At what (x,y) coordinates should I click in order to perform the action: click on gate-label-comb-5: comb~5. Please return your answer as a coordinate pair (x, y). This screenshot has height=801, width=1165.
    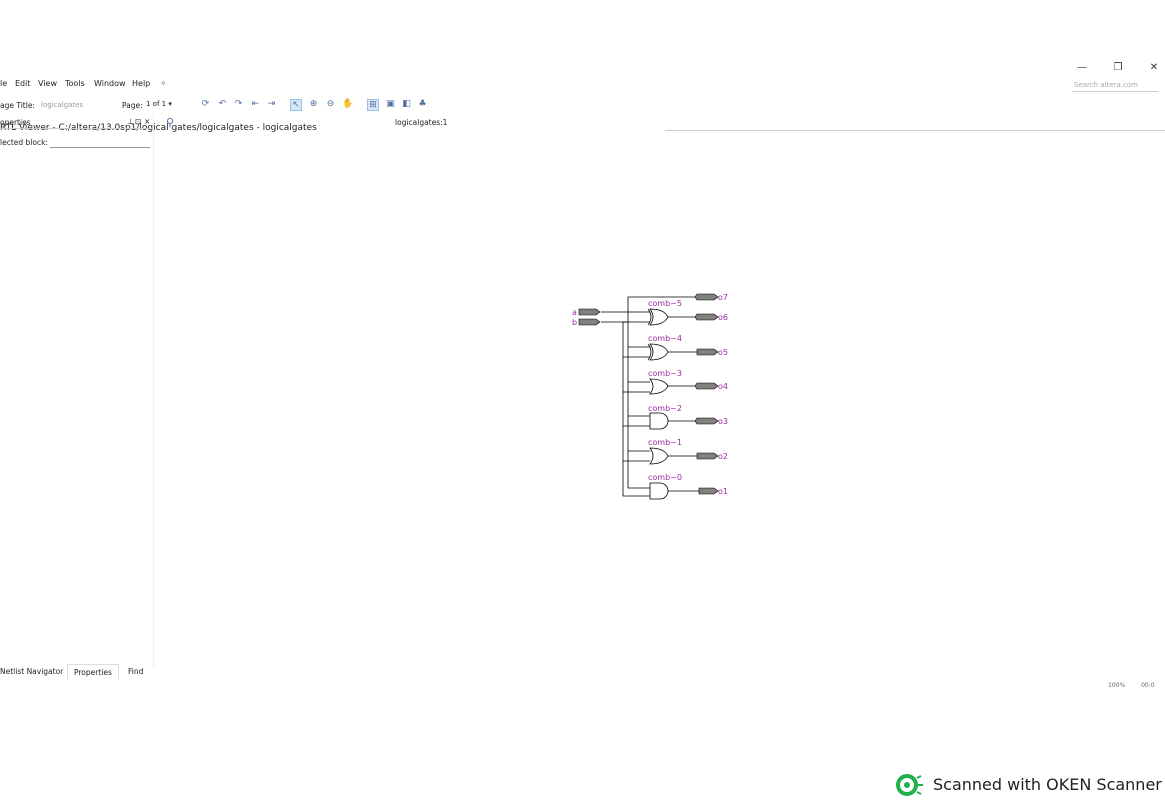
    Looking at the image, I should click on (665, 303).